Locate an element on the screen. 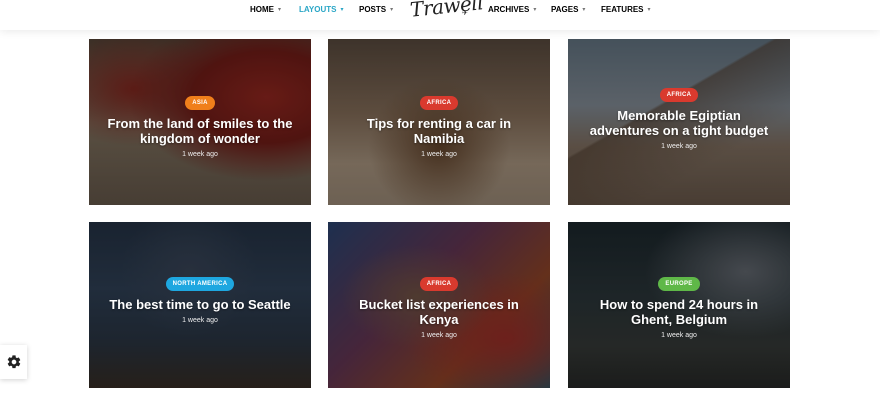  nav-item-label: FEATURES is located at coordinates (622, 9).